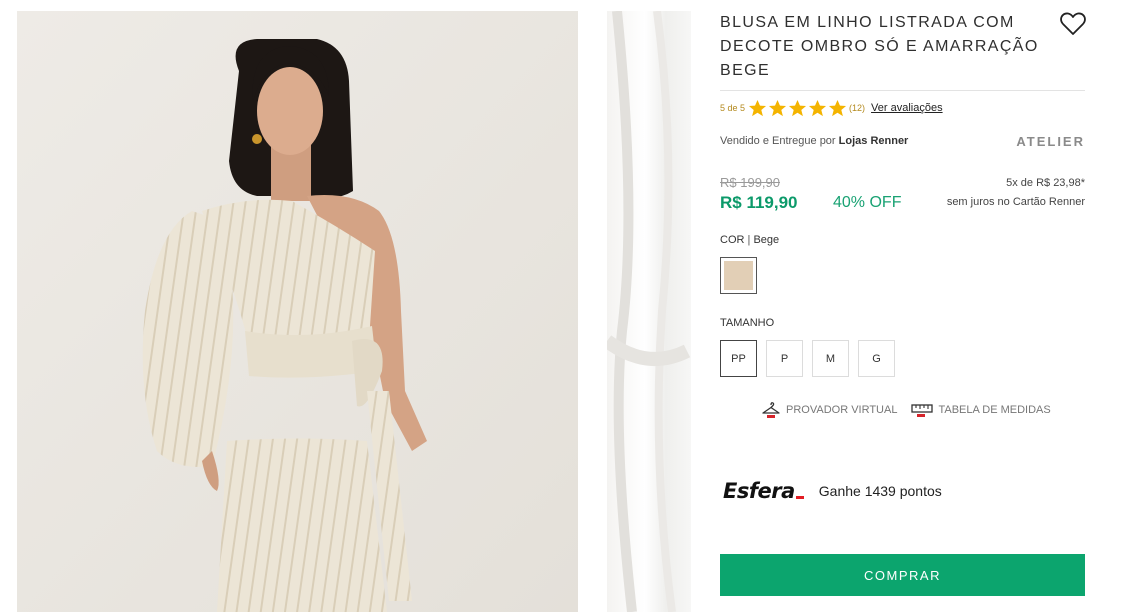  I want to click on size-option-pp: PP, so click(738, 358).